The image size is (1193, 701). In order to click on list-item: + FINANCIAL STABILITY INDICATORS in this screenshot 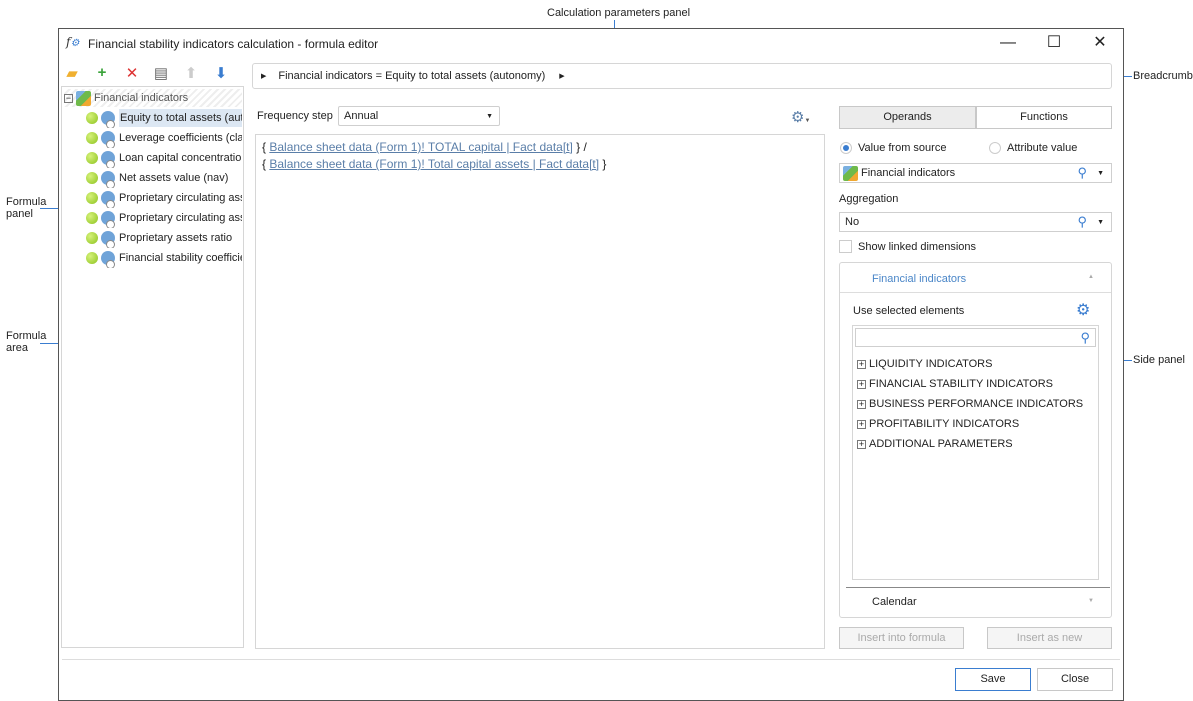, I will do `click(970, 384)`.